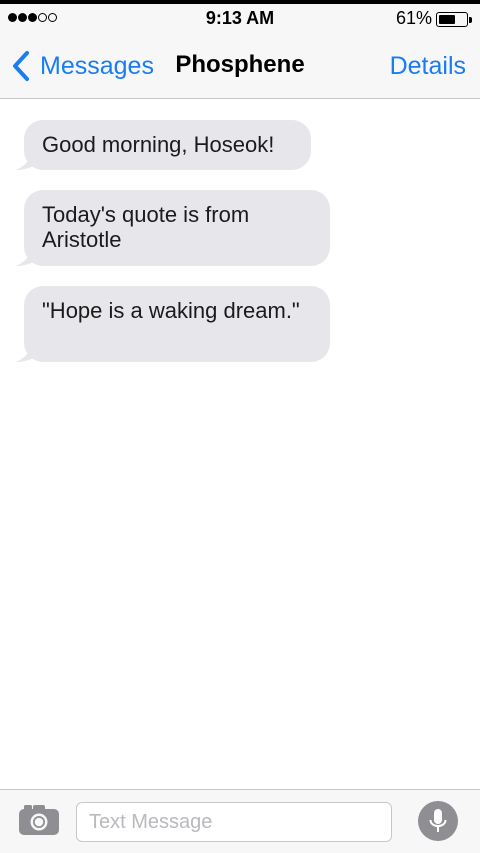 The height and width of the screenshot is (853, 480). I want to click on status-bar: 9:13 AM 61%, so click(240, 19).